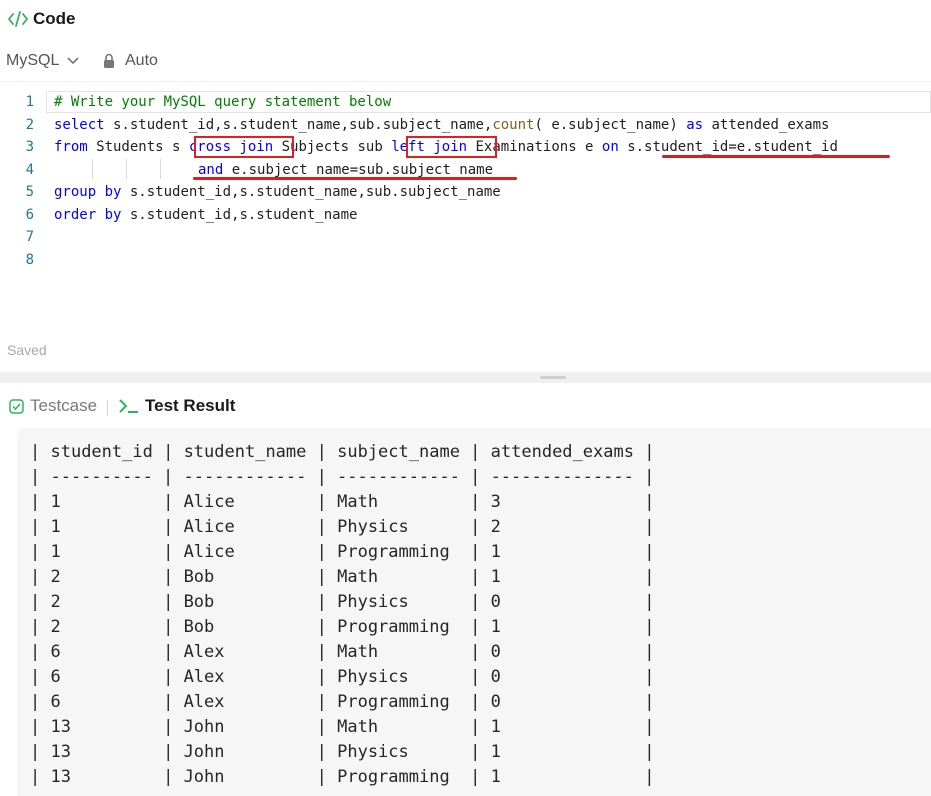  I want to click on tab-testcase: Testcase, so click(53, 406).